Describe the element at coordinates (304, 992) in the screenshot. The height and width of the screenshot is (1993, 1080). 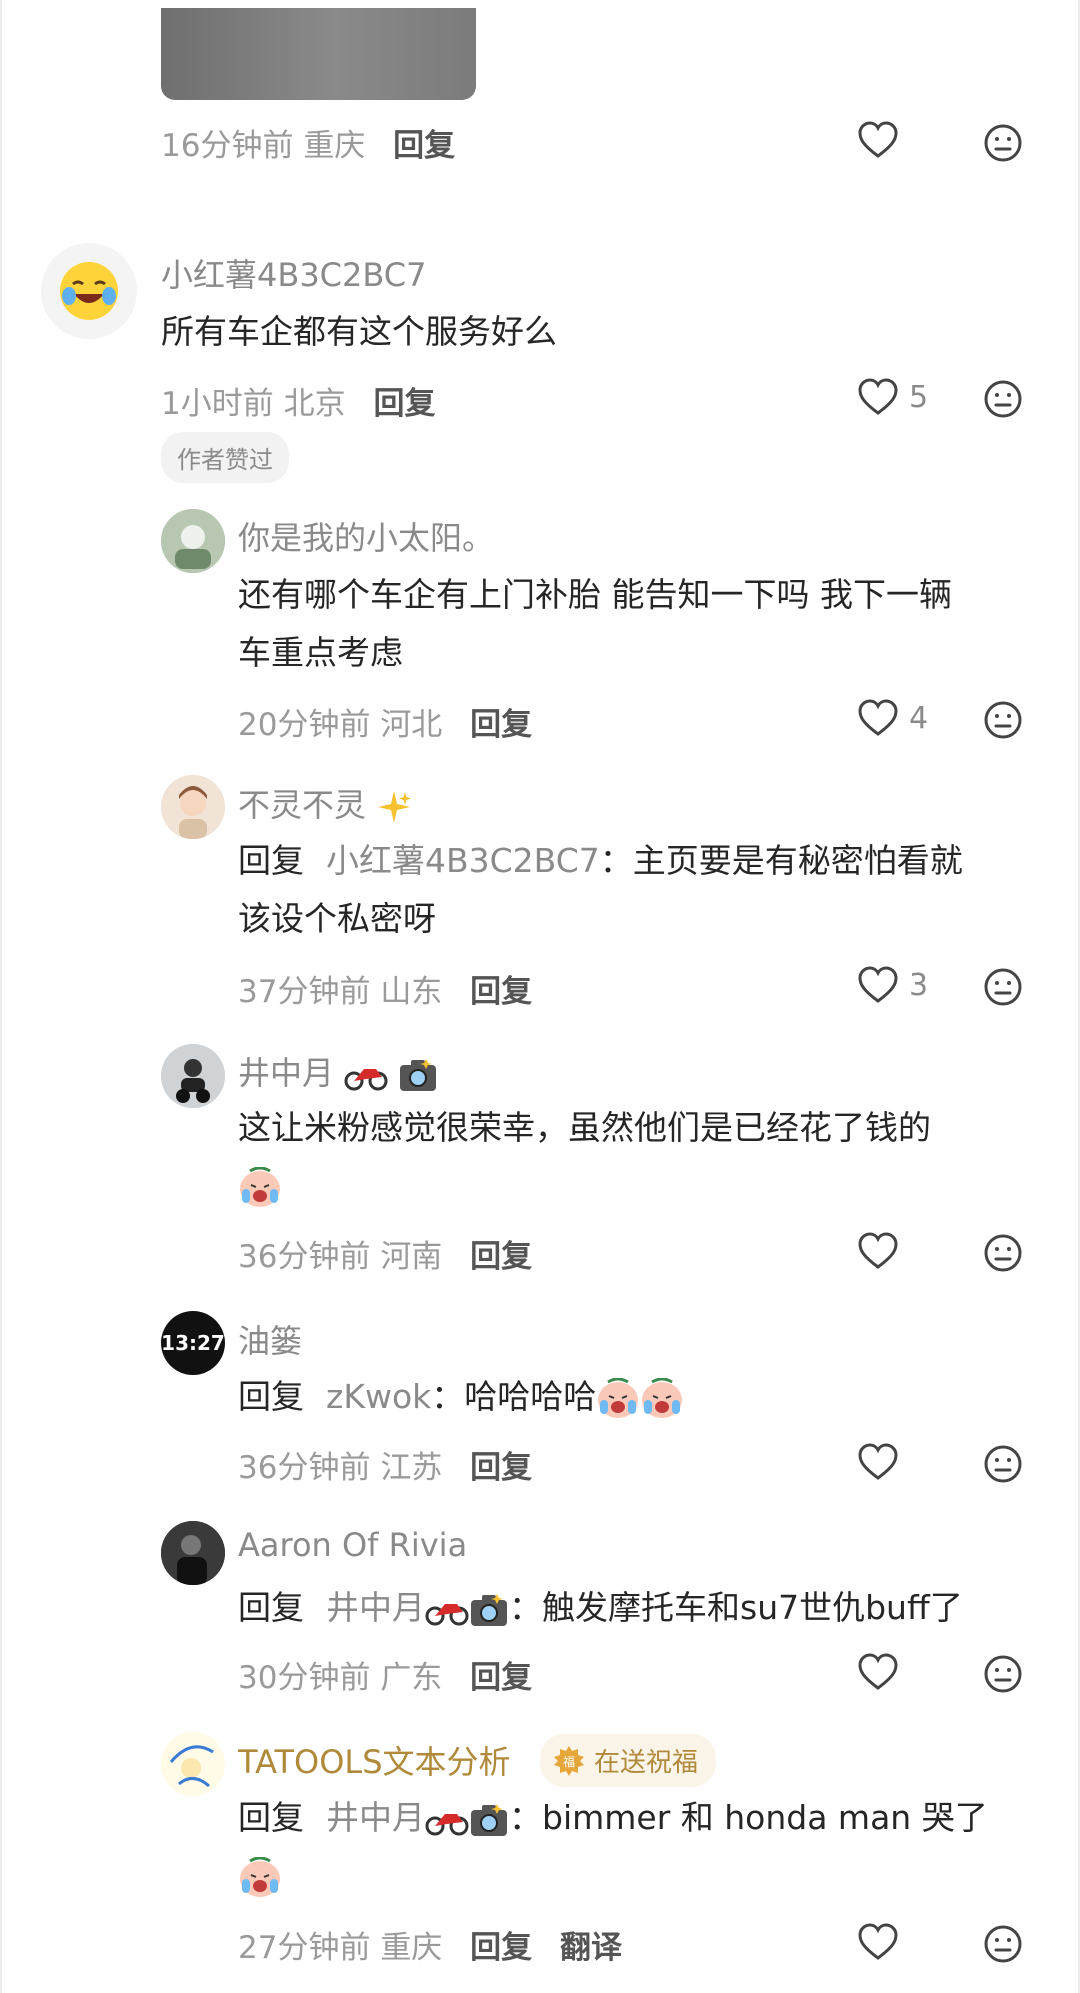
I see `reply-time: 37分钟前` at that location.